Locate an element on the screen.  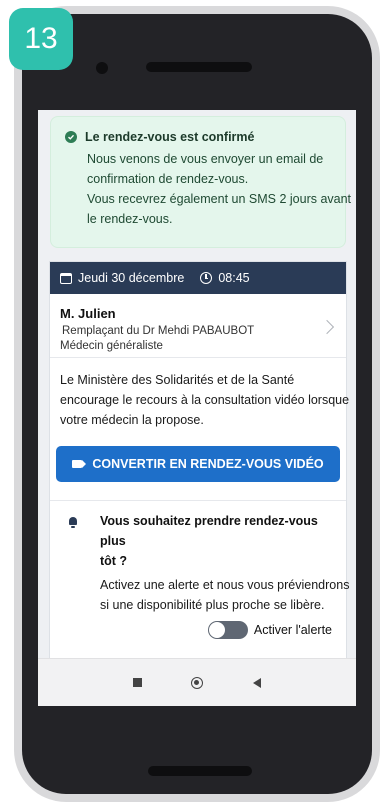
info-line: votre médecin la propose. is located at coordinates (132, 420).